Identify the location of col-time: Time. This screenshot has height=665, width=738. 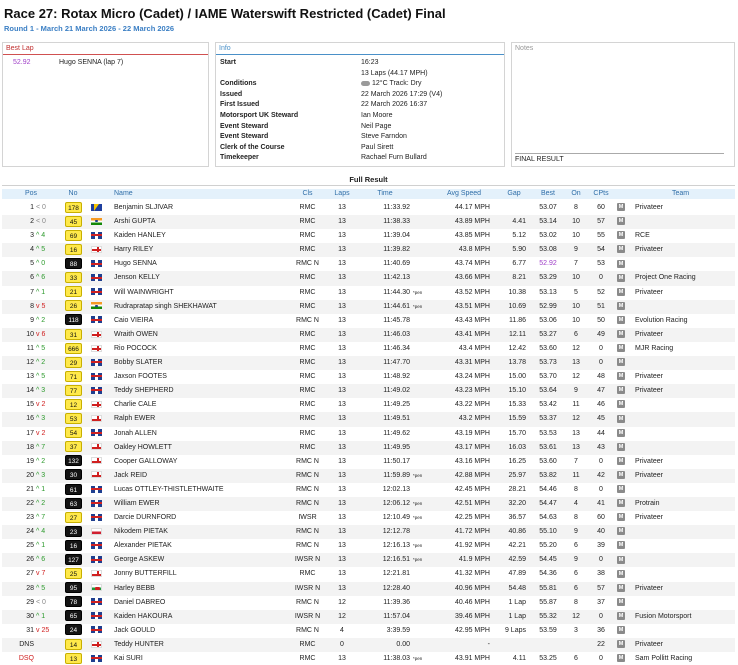
(385, 194).